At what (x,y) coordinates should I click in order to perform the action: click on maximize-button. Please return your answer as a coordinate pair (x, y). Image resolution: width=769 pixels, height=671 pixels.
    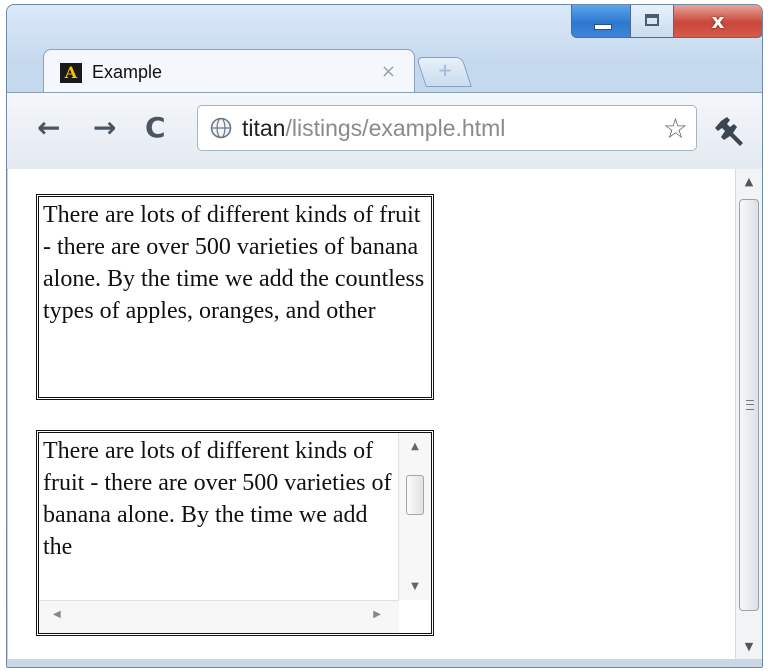
    Looking at the image, I should click on (652, 21).